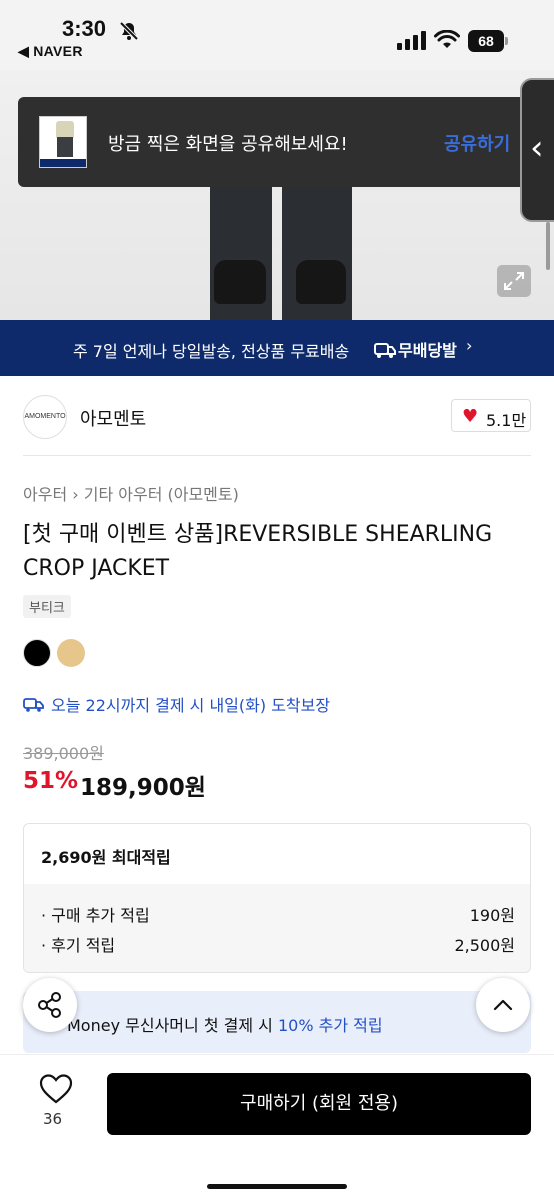  I want to click on heart-icon: ♥, so click(470, 416).